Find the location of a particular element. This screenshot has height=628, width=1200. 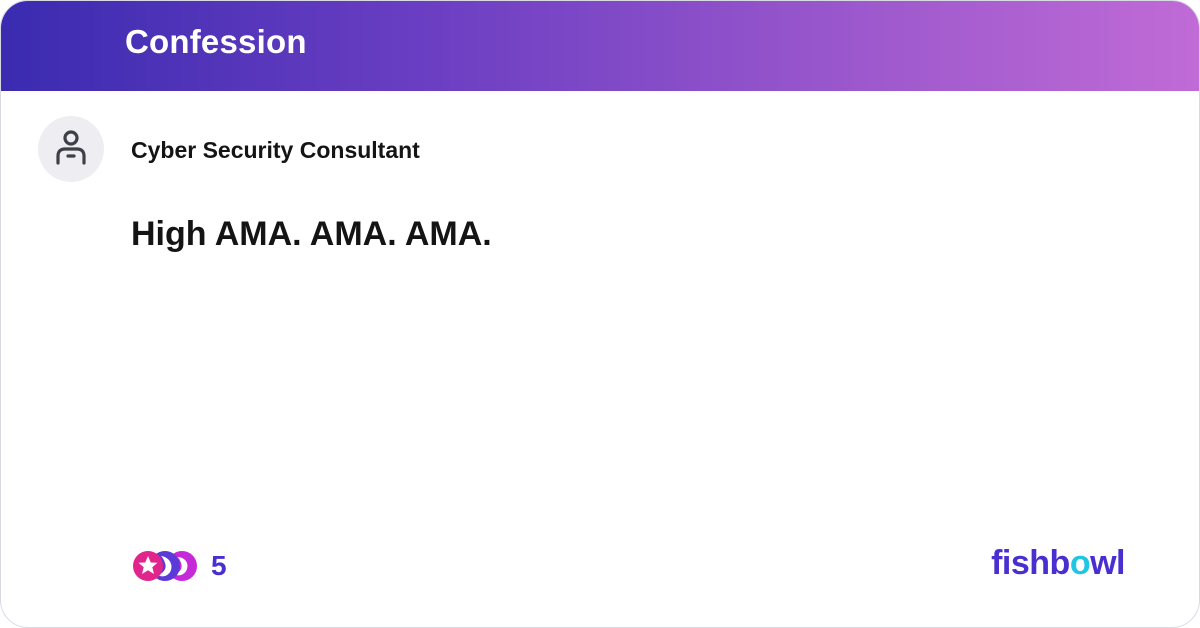

post-text: High AMA. AMA. AMA. is located at coordinates (311, 234).